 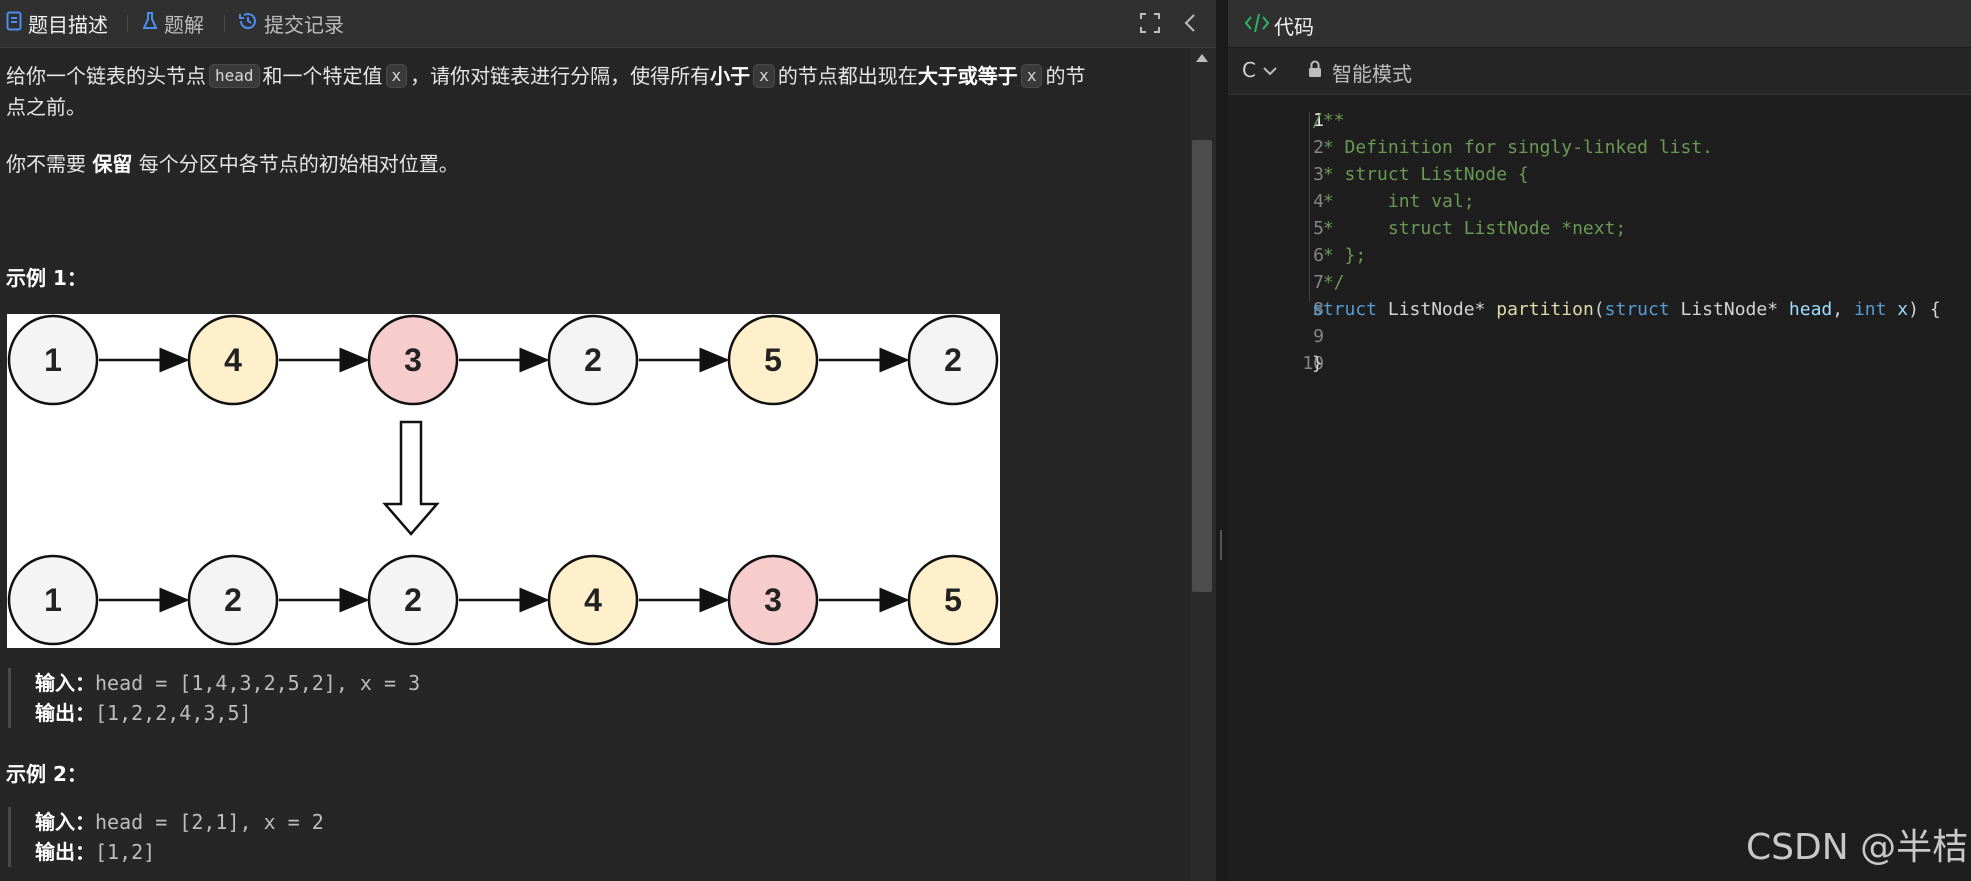 I want to click on lock-icon, so click(x=1315, y=71).